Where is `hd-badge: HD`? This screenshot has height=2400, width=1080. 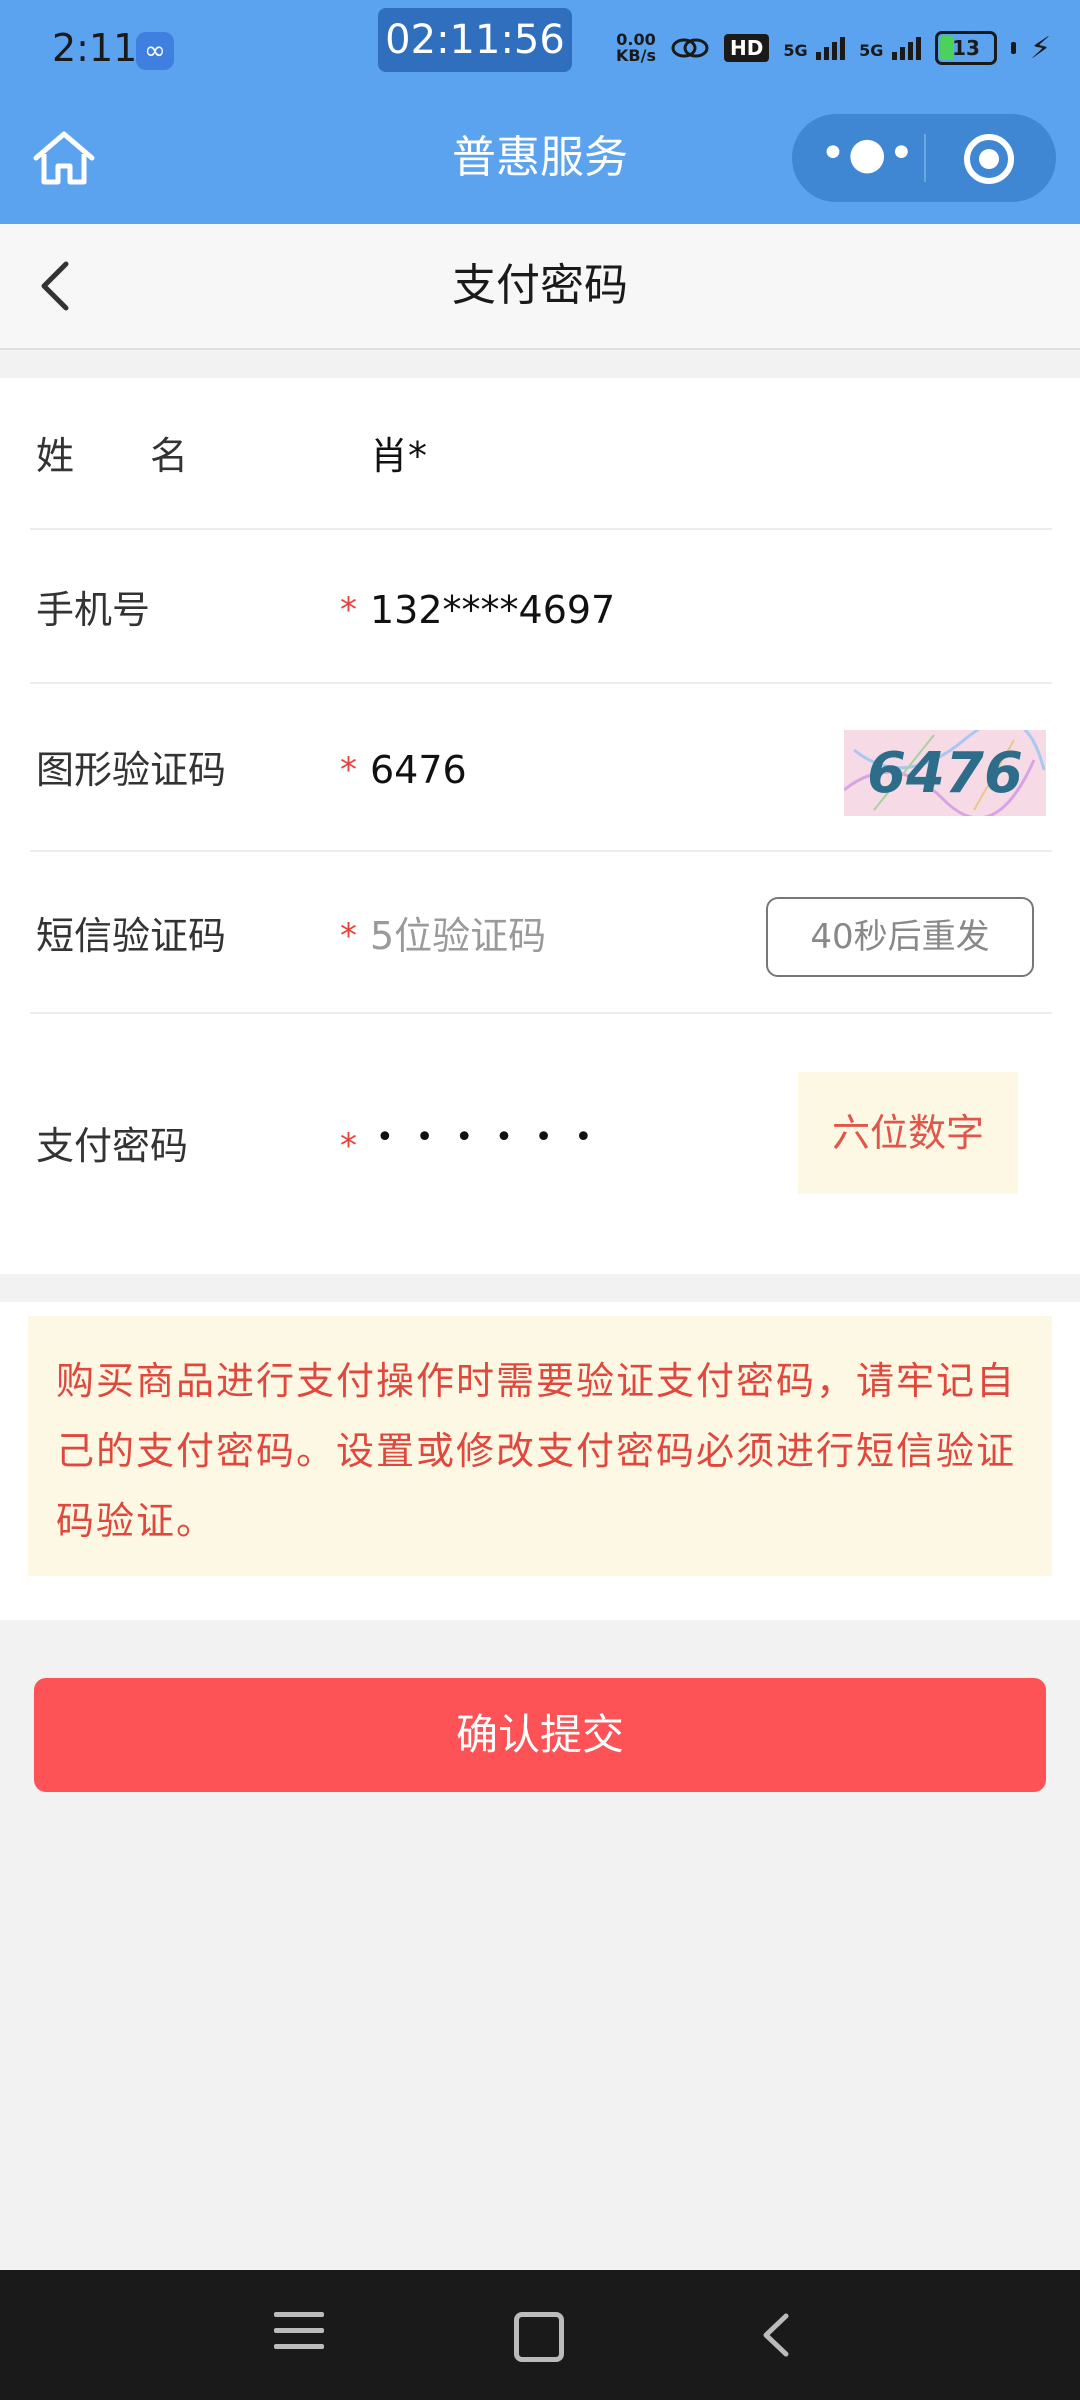 hd-badge: HD is located at coordinates (746, 48).